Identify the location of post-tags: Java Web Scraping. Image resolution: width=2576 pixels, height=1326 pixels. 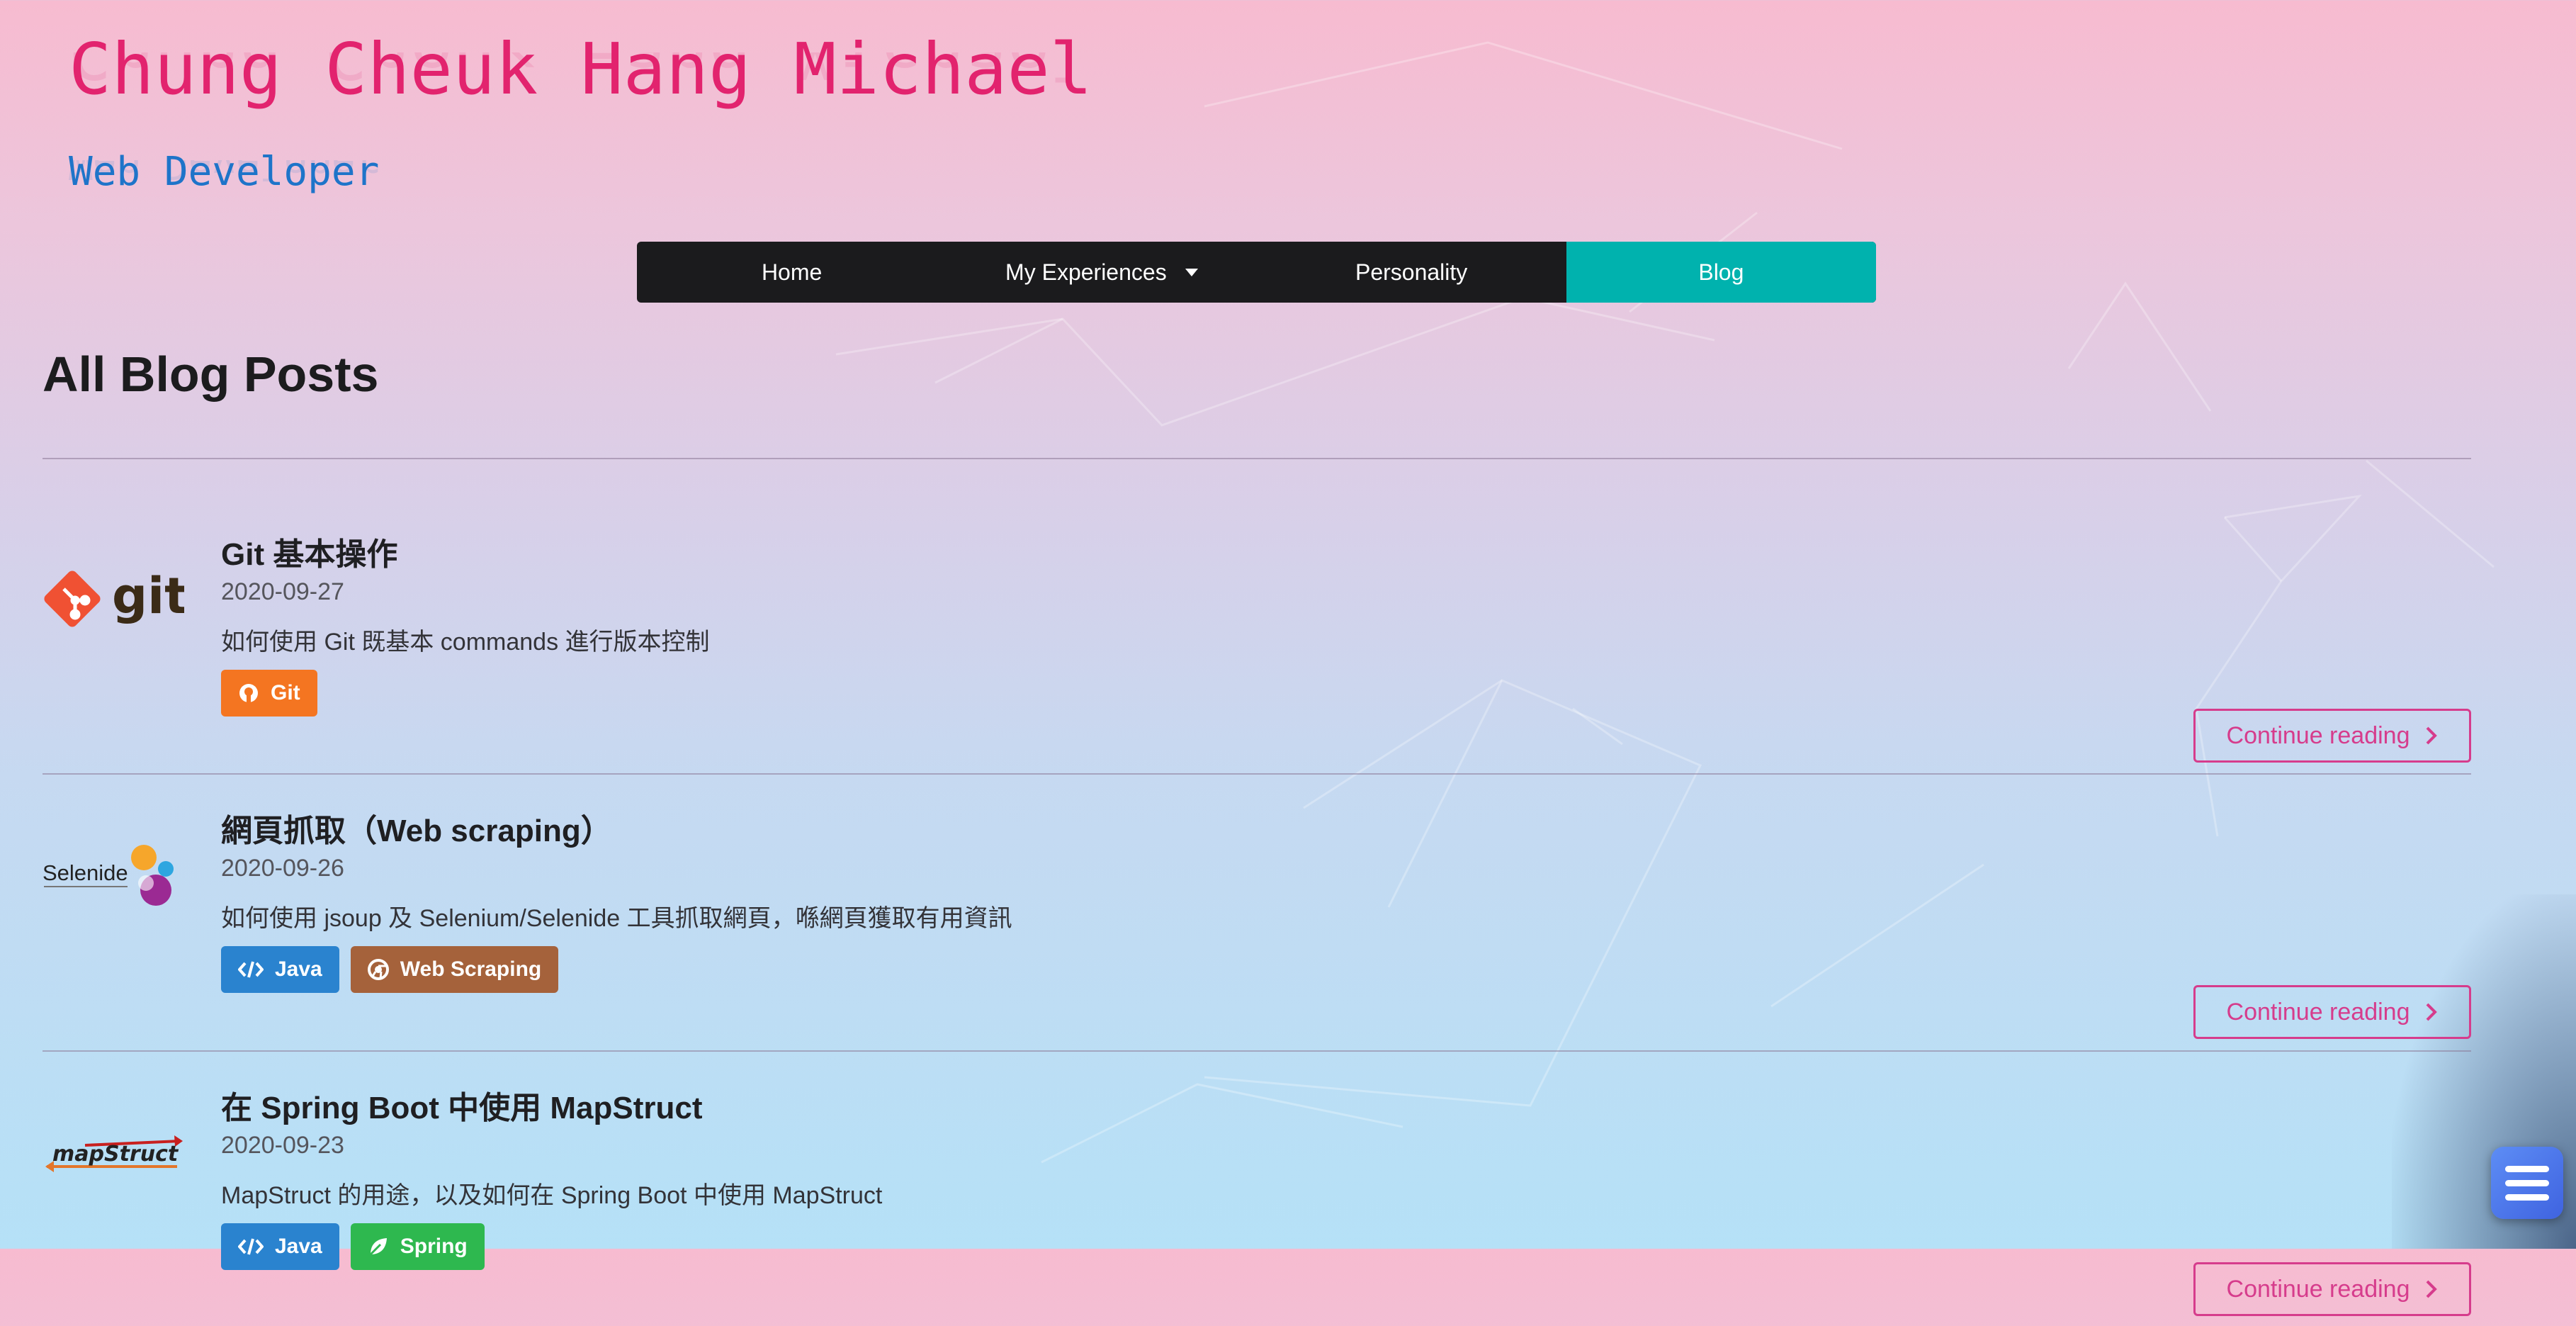
(390, 970).